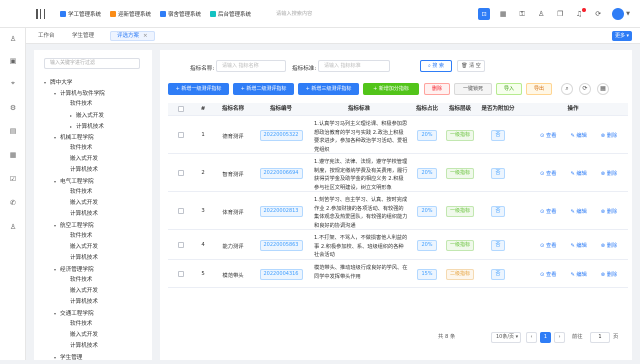  What do you see at coordinates (132, 36) in the screenshot?
I see `tab-evaluation: 评选方案 ×` at bounding box center [132, 36].